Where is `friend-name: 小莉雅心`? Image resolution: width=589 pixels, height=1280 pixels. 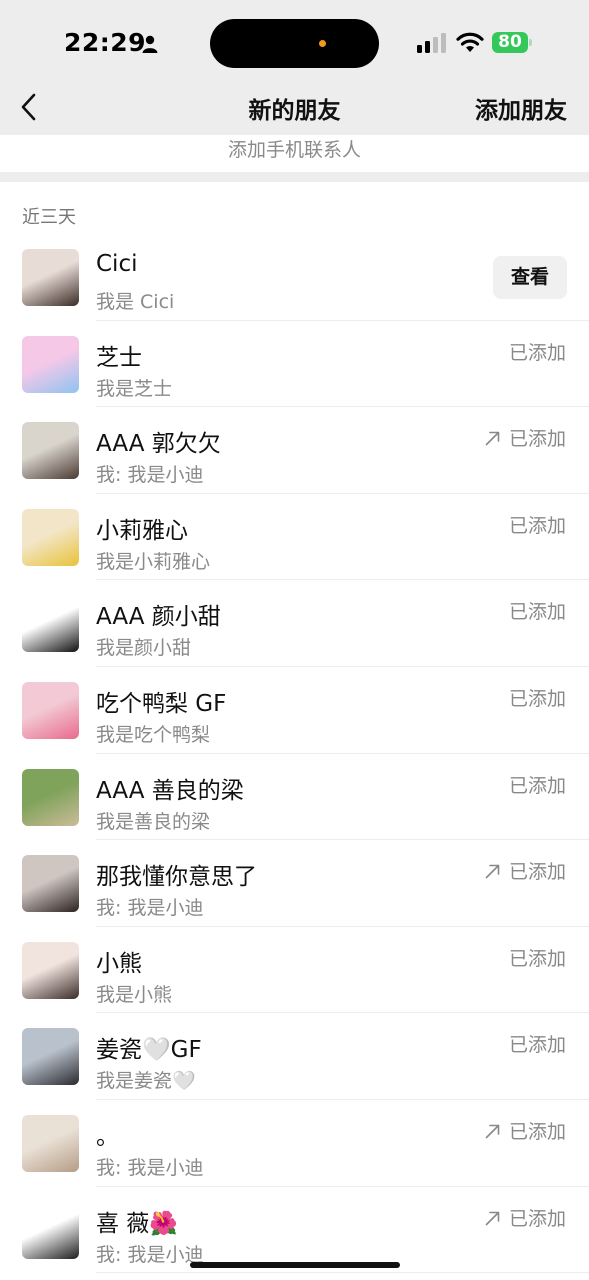 friend-name: 小莉雅心 is located at coordinates (142, 530).